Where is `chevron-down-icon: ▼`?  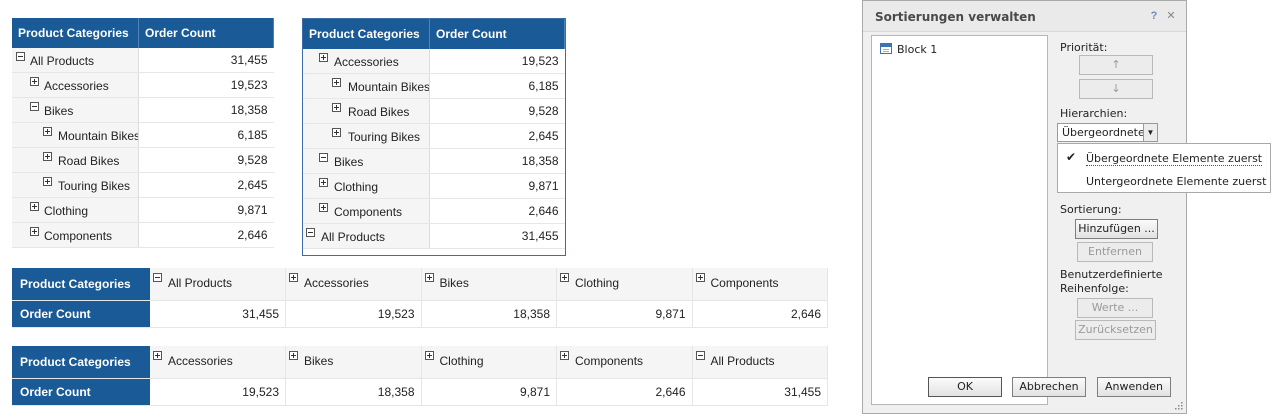 chevron-down-icon: ▼ is located at coordinates (1150, 132).